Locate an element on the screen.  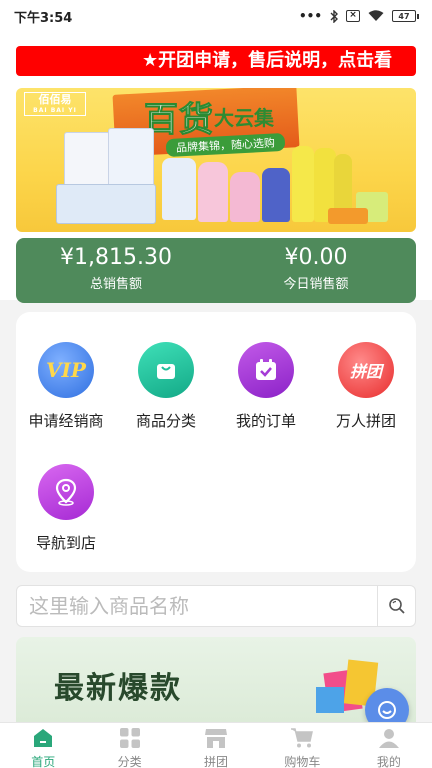
menu-label: 万人拼团 is located at coordinates (365, 421).